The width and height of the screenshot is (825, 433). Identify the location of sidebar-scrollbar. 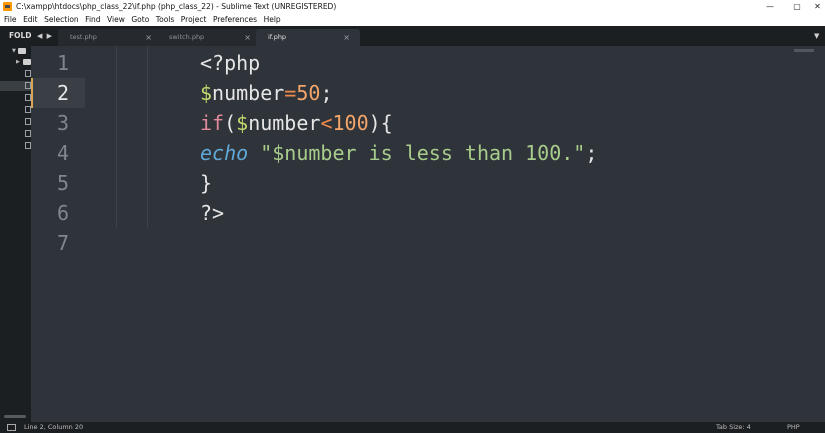
(15, 416).